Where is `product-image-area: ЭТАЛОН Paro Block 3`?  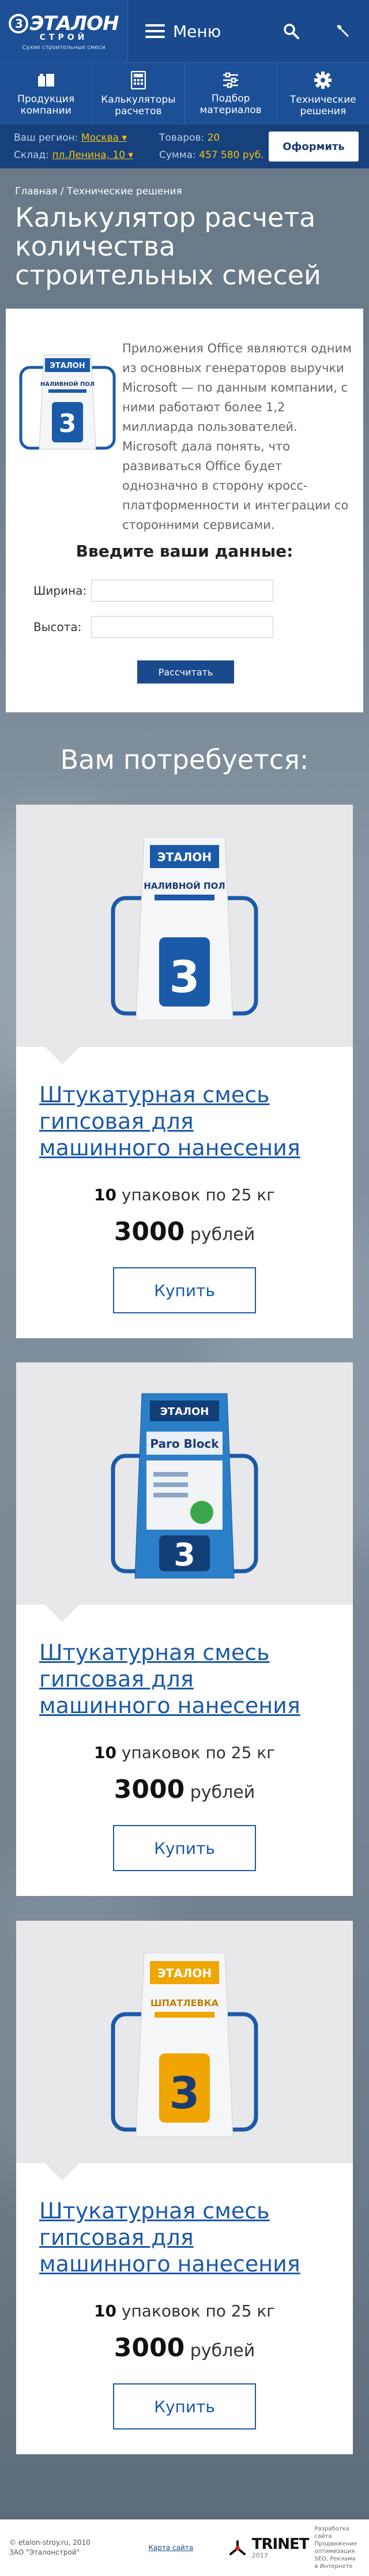 product-image-area: ЭТАЛОН Paro Block 3 is located at coordinates (184, 1492).